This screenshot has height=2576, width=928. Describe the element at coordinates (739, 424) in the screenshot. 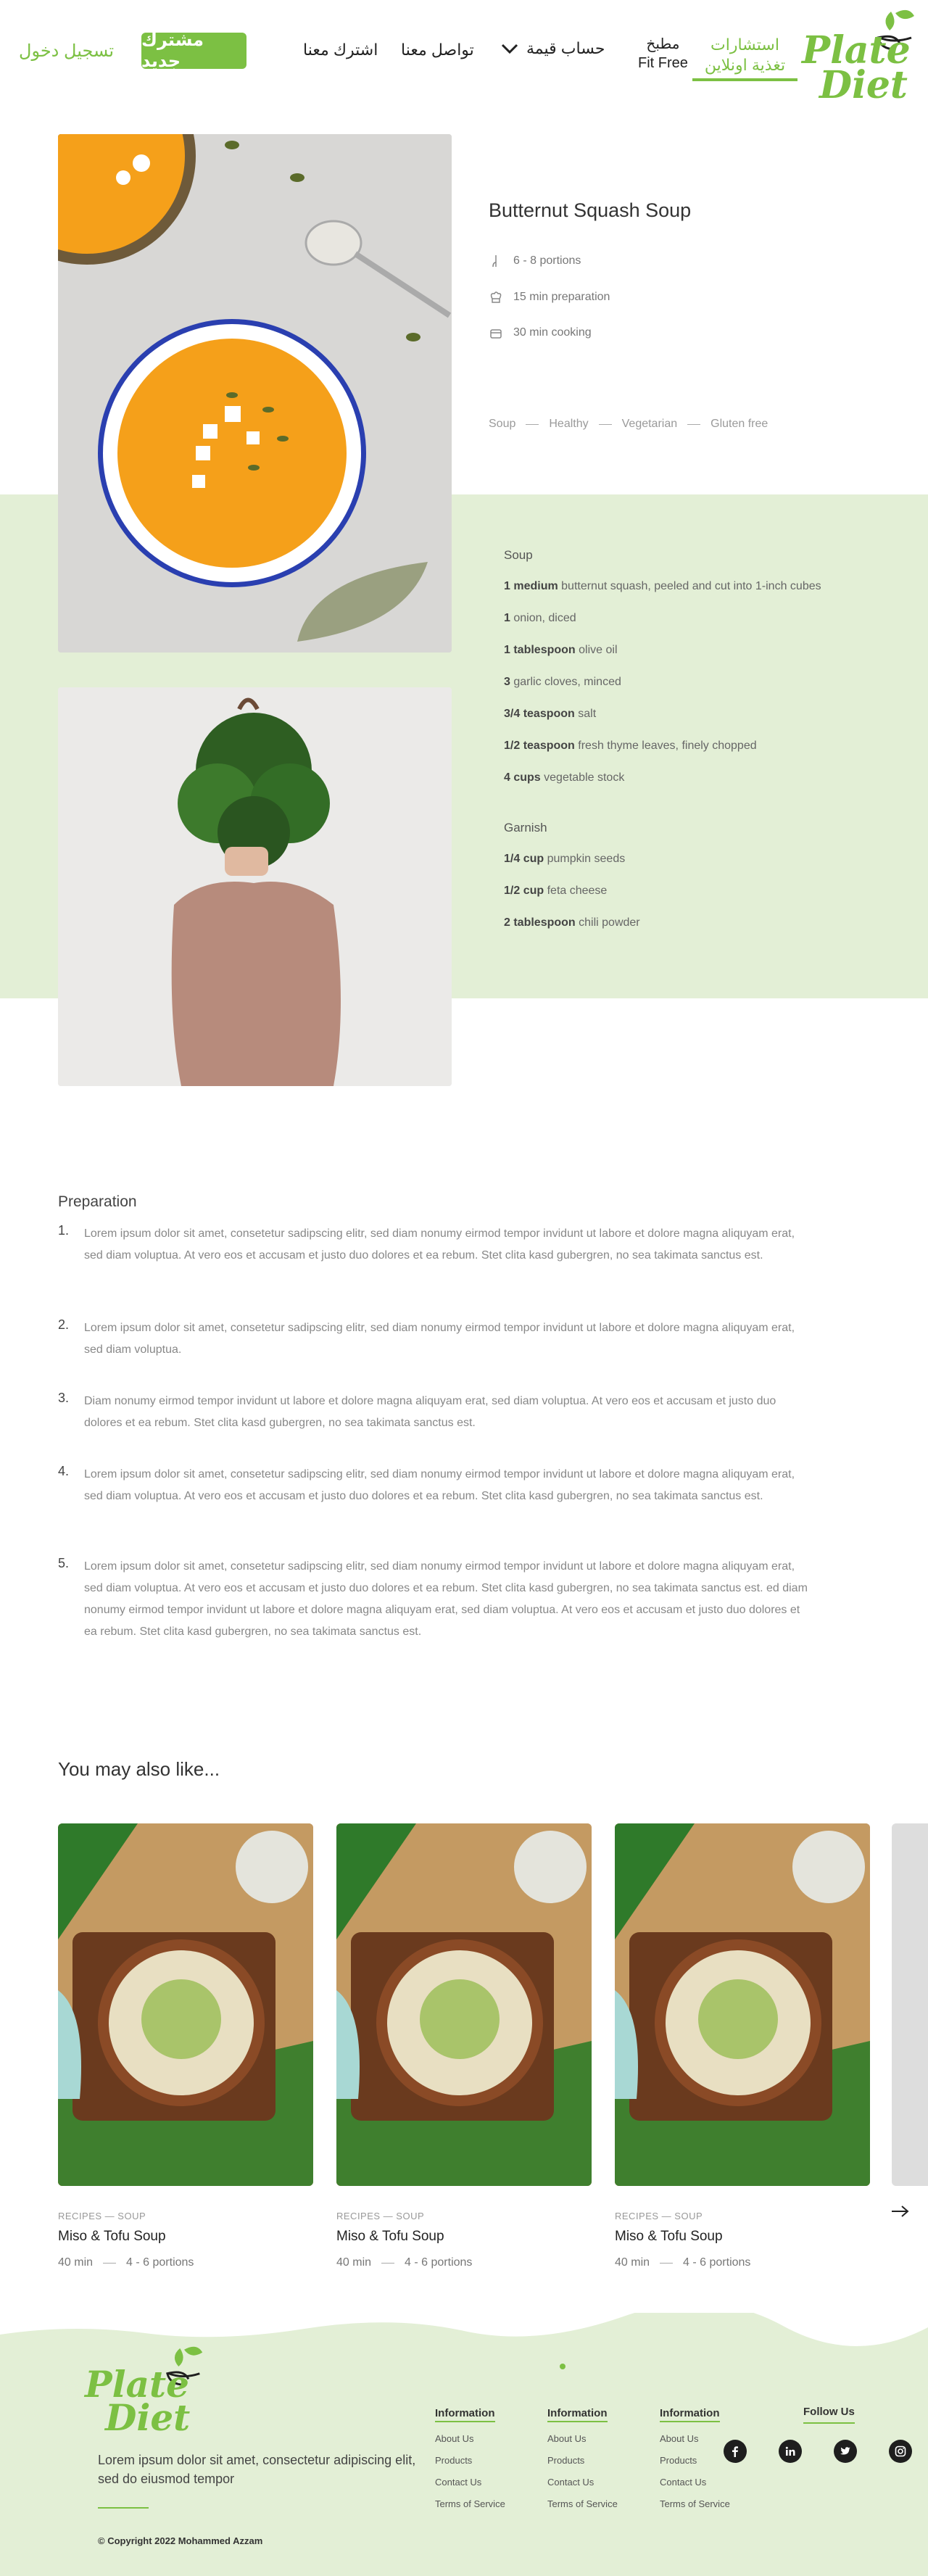

I see `tag-gluten-free: Gluten free` at that location.